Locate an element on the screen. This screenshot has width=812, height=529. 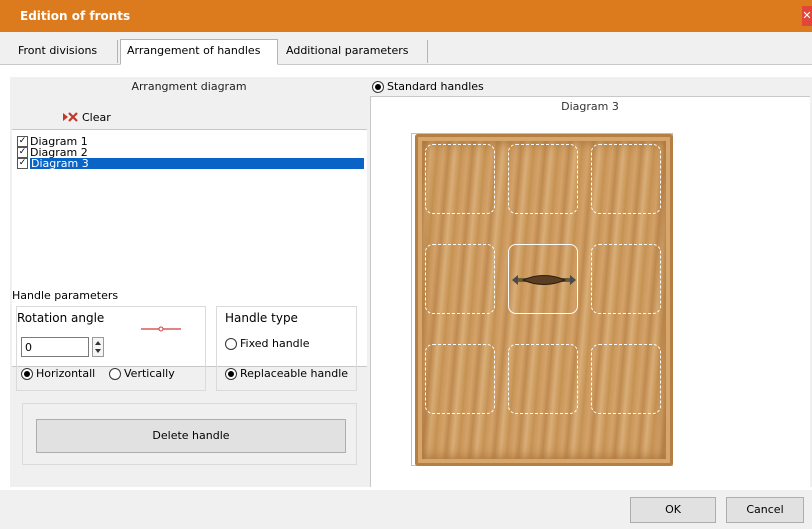
dialog-footer: OK Cancel is located at coordinates (406, 509).